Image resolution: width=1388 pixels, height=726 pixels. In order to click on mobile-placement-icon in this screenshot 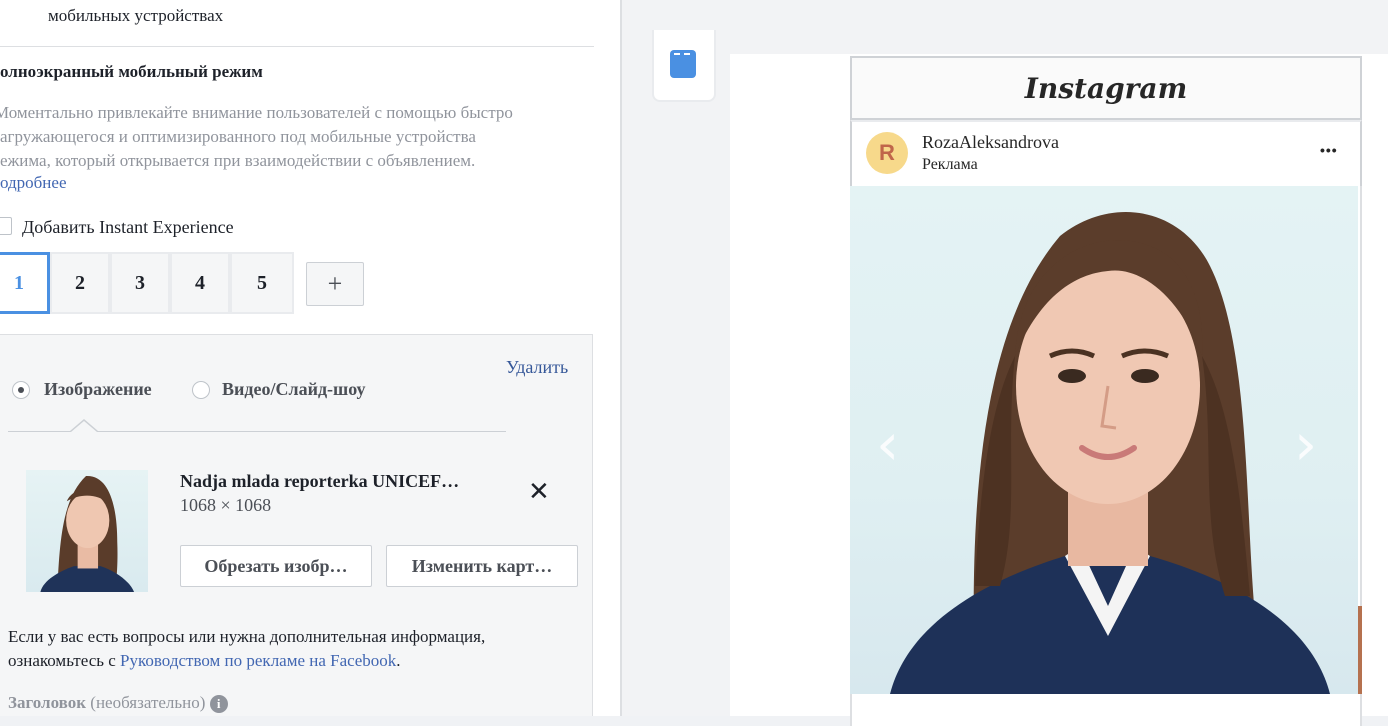, I will do `click(683, 64)`.